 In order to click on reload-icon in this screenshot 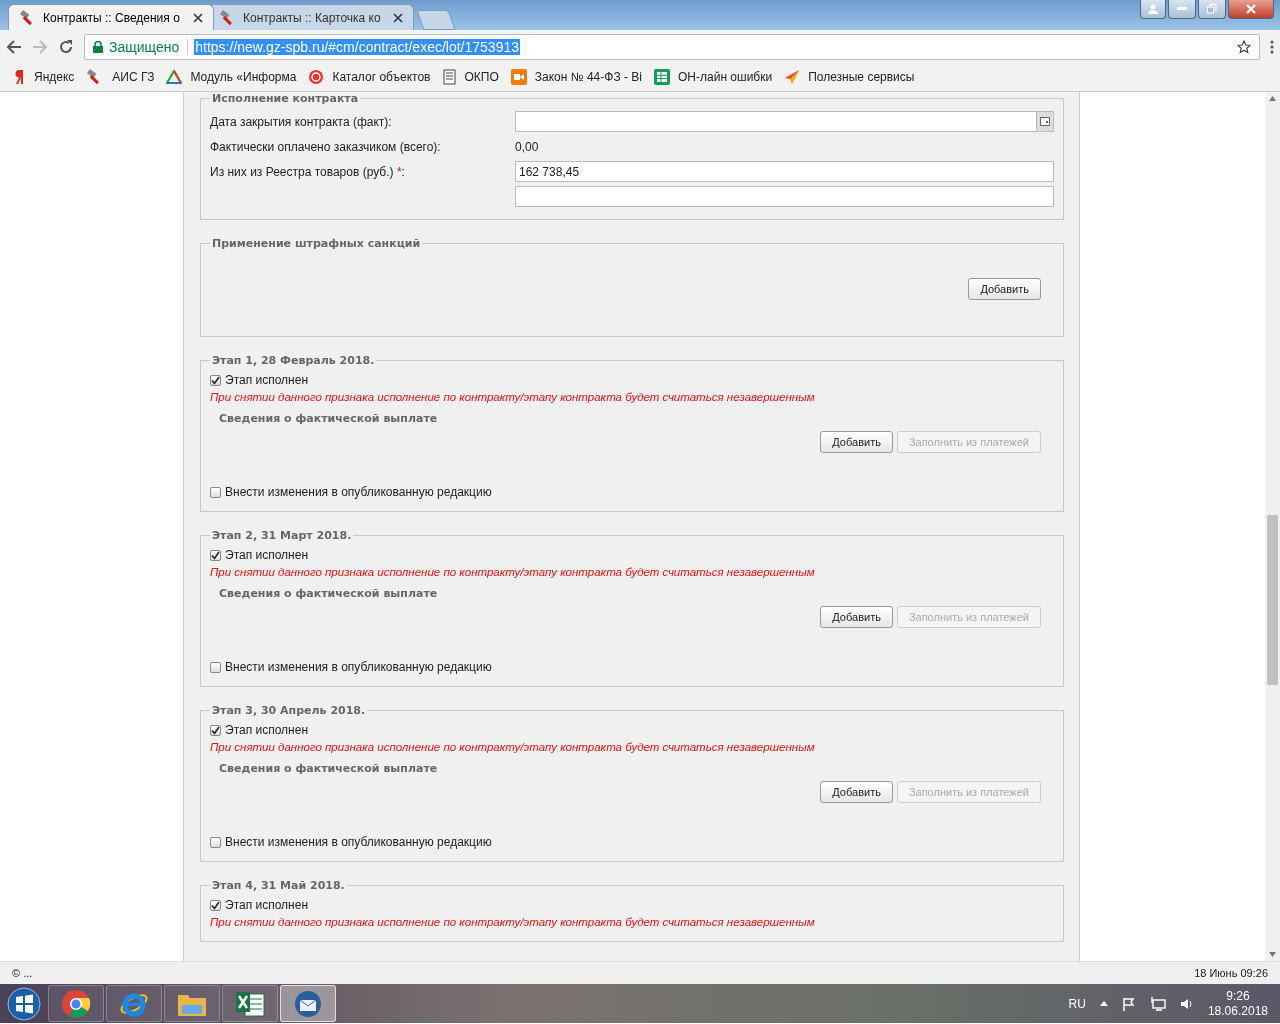, I will do `click(66, 46)`.